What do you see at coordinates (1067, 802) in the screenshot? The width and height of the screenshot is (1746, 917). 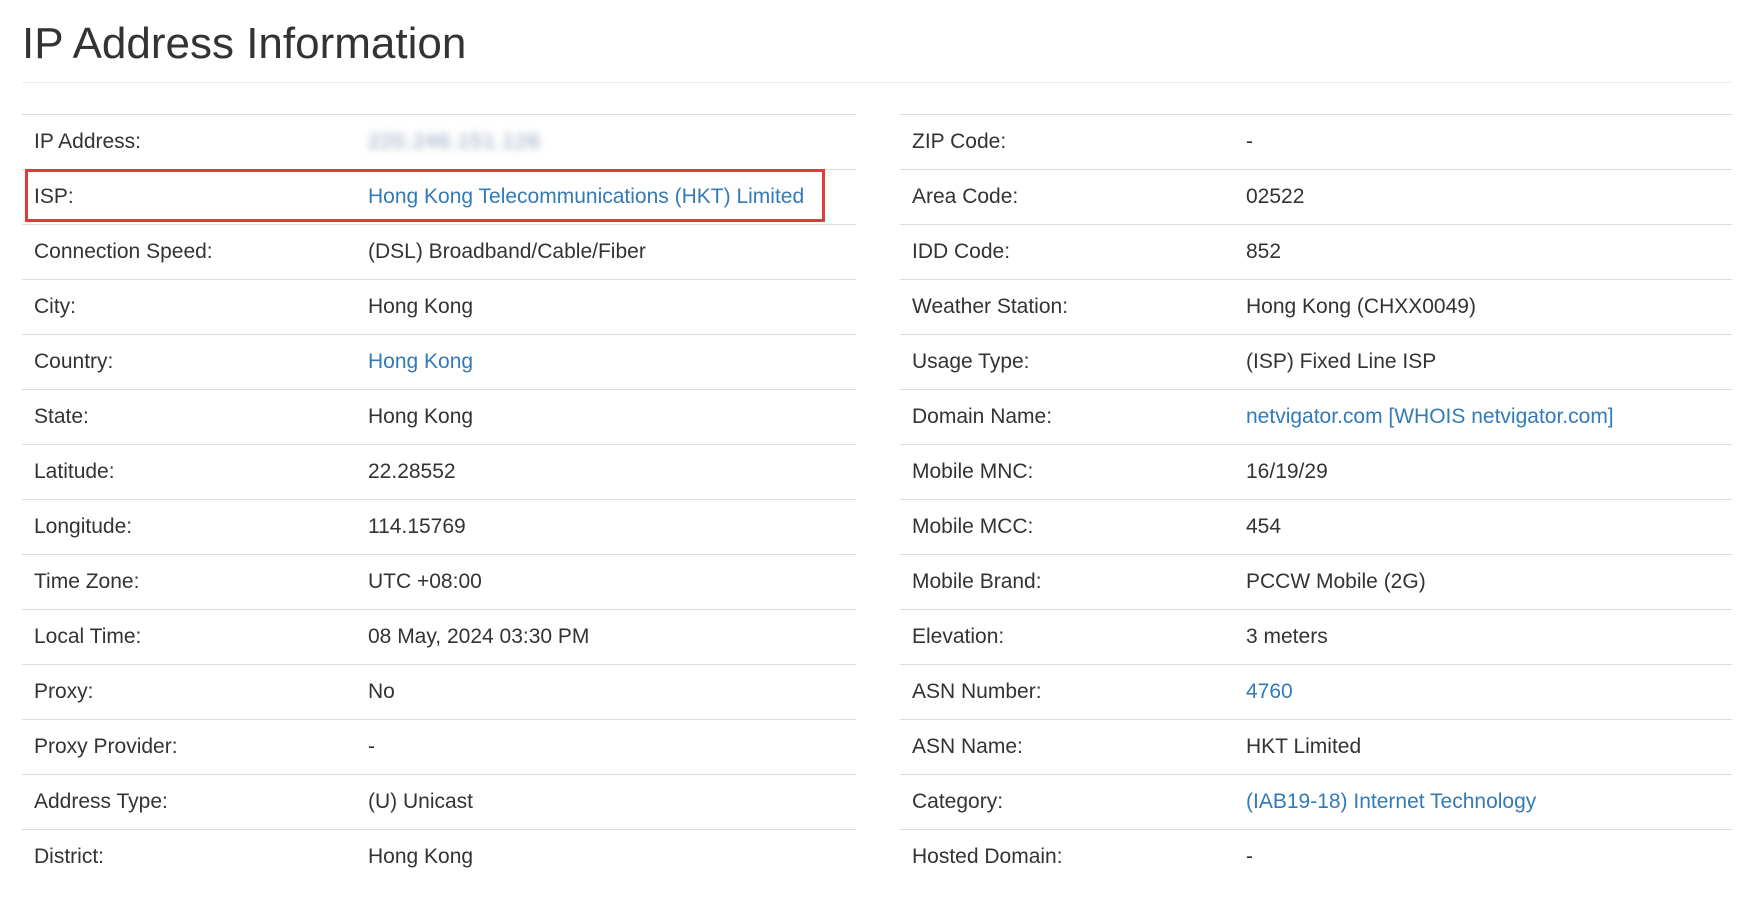 I see `row-label: Category:` at bounding box center [1067, 802].